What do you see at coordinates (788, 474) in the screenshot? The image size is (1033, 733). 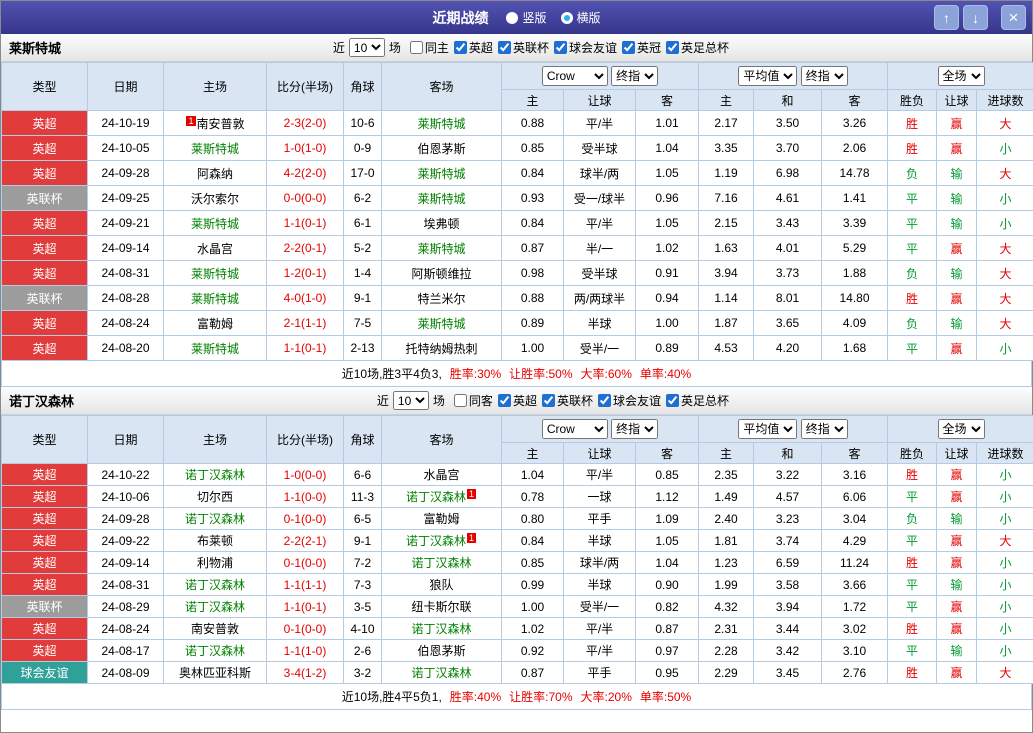 I see `euro-draw-odds: 3.22` at bounding box center [788, 474].